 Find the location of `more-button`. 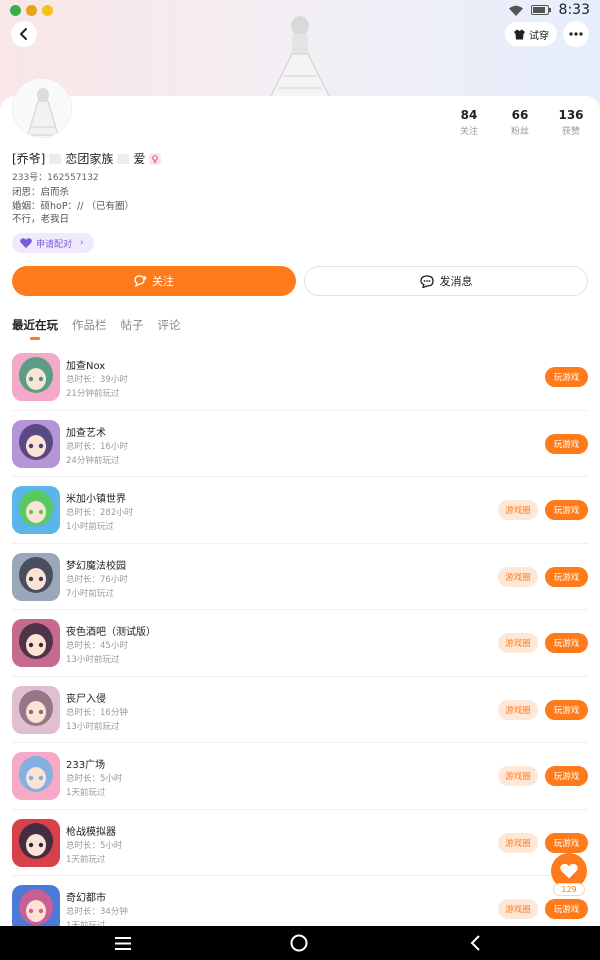

more-button is located at coordinates (576, 34).